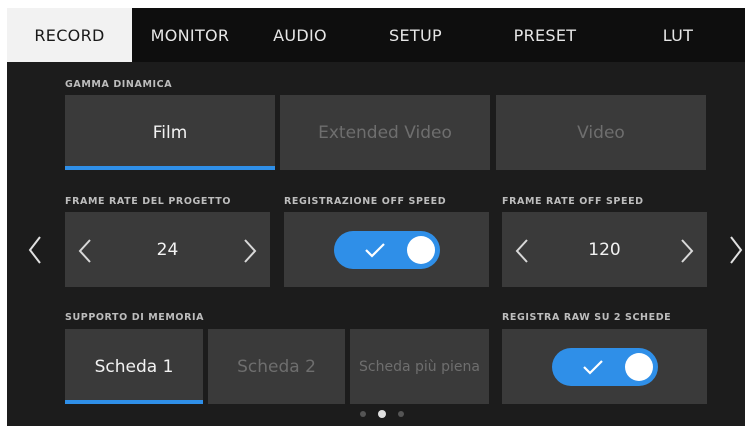 This screenshot has width=752, height=428. I want to click on dynamic-range-video-label: Video, so click(601, 132).